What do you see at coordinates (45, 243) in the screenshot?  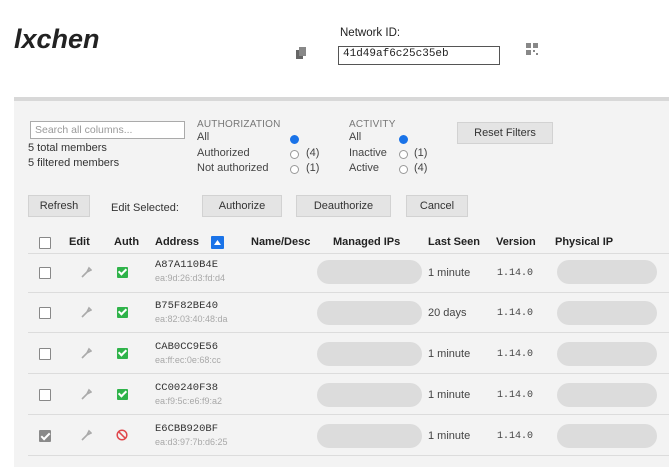 I see `select-all-checkbox` at bounding box center [45, 243].